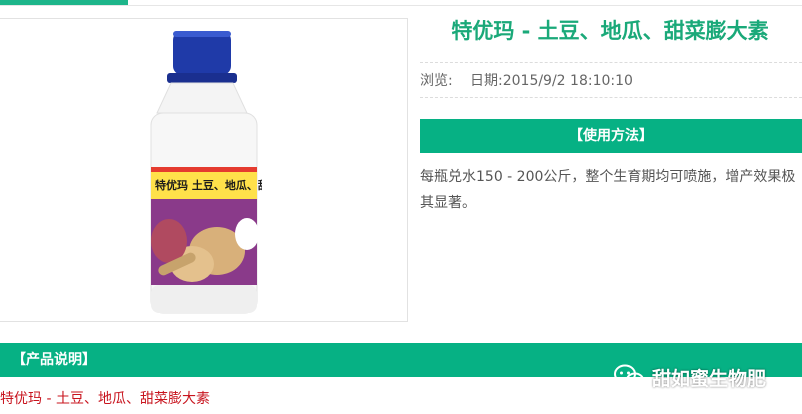 The image size is (802, 414). Describe the element at coordinates (64, 2) in the screenshot. I see `active-nav-tab` at that location.